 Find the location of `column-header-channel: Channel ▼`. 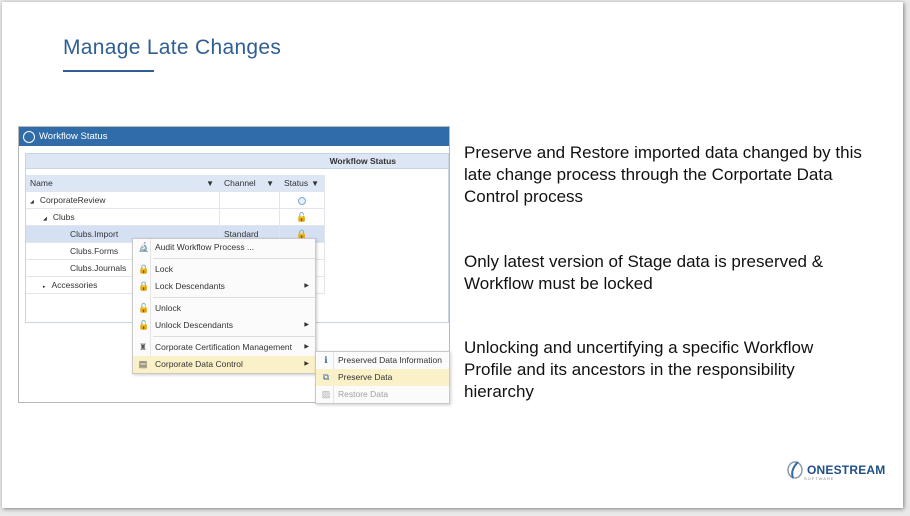

column-header-channel: Channel ▼ is located at coordinates (250, 183).